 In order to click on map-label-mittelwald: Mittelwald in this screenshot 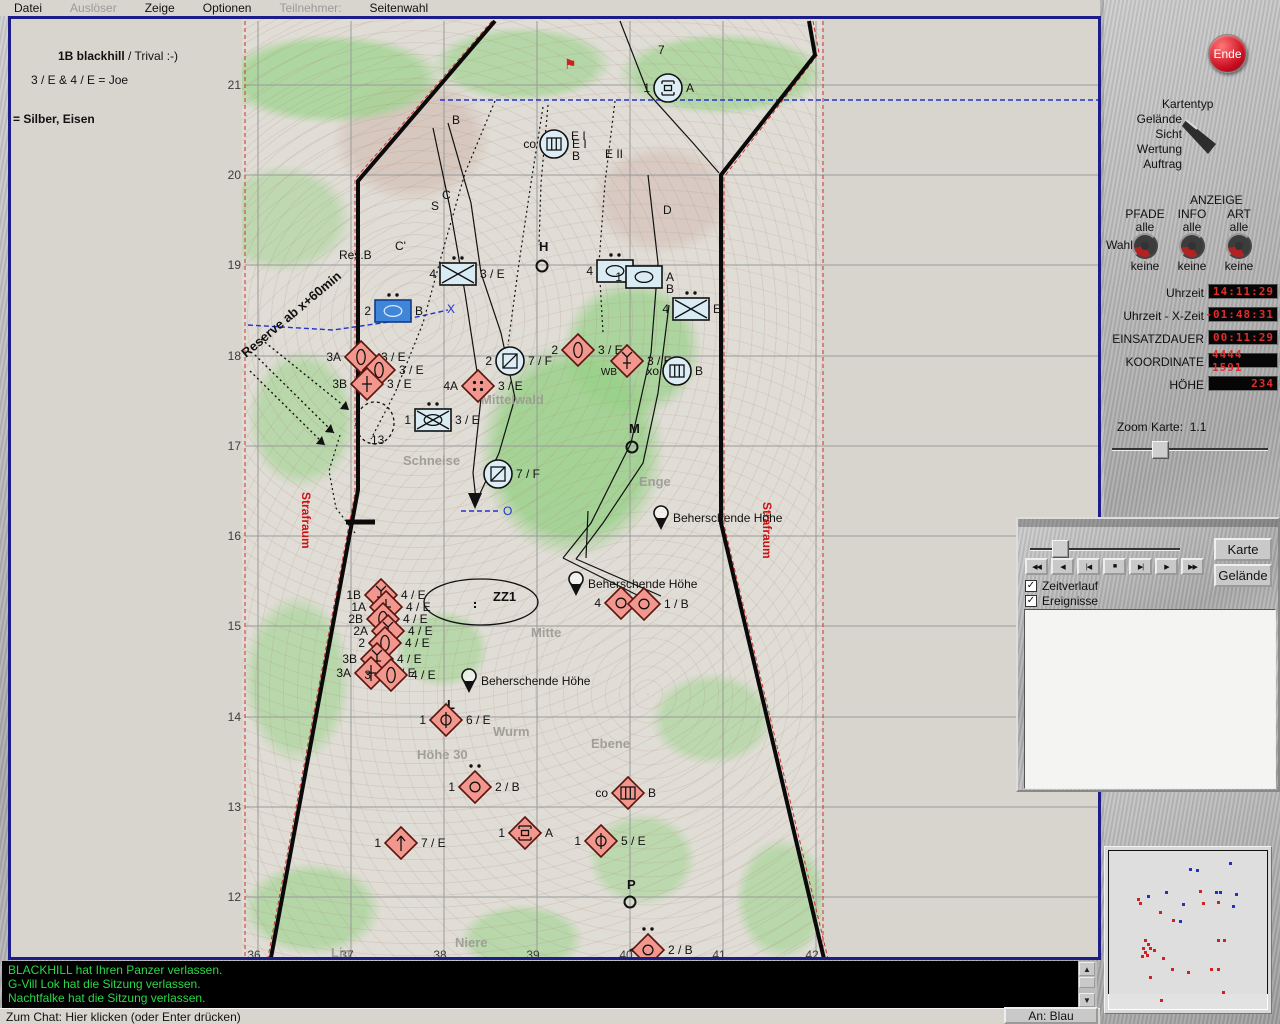, I will do `click(512, 399)`.